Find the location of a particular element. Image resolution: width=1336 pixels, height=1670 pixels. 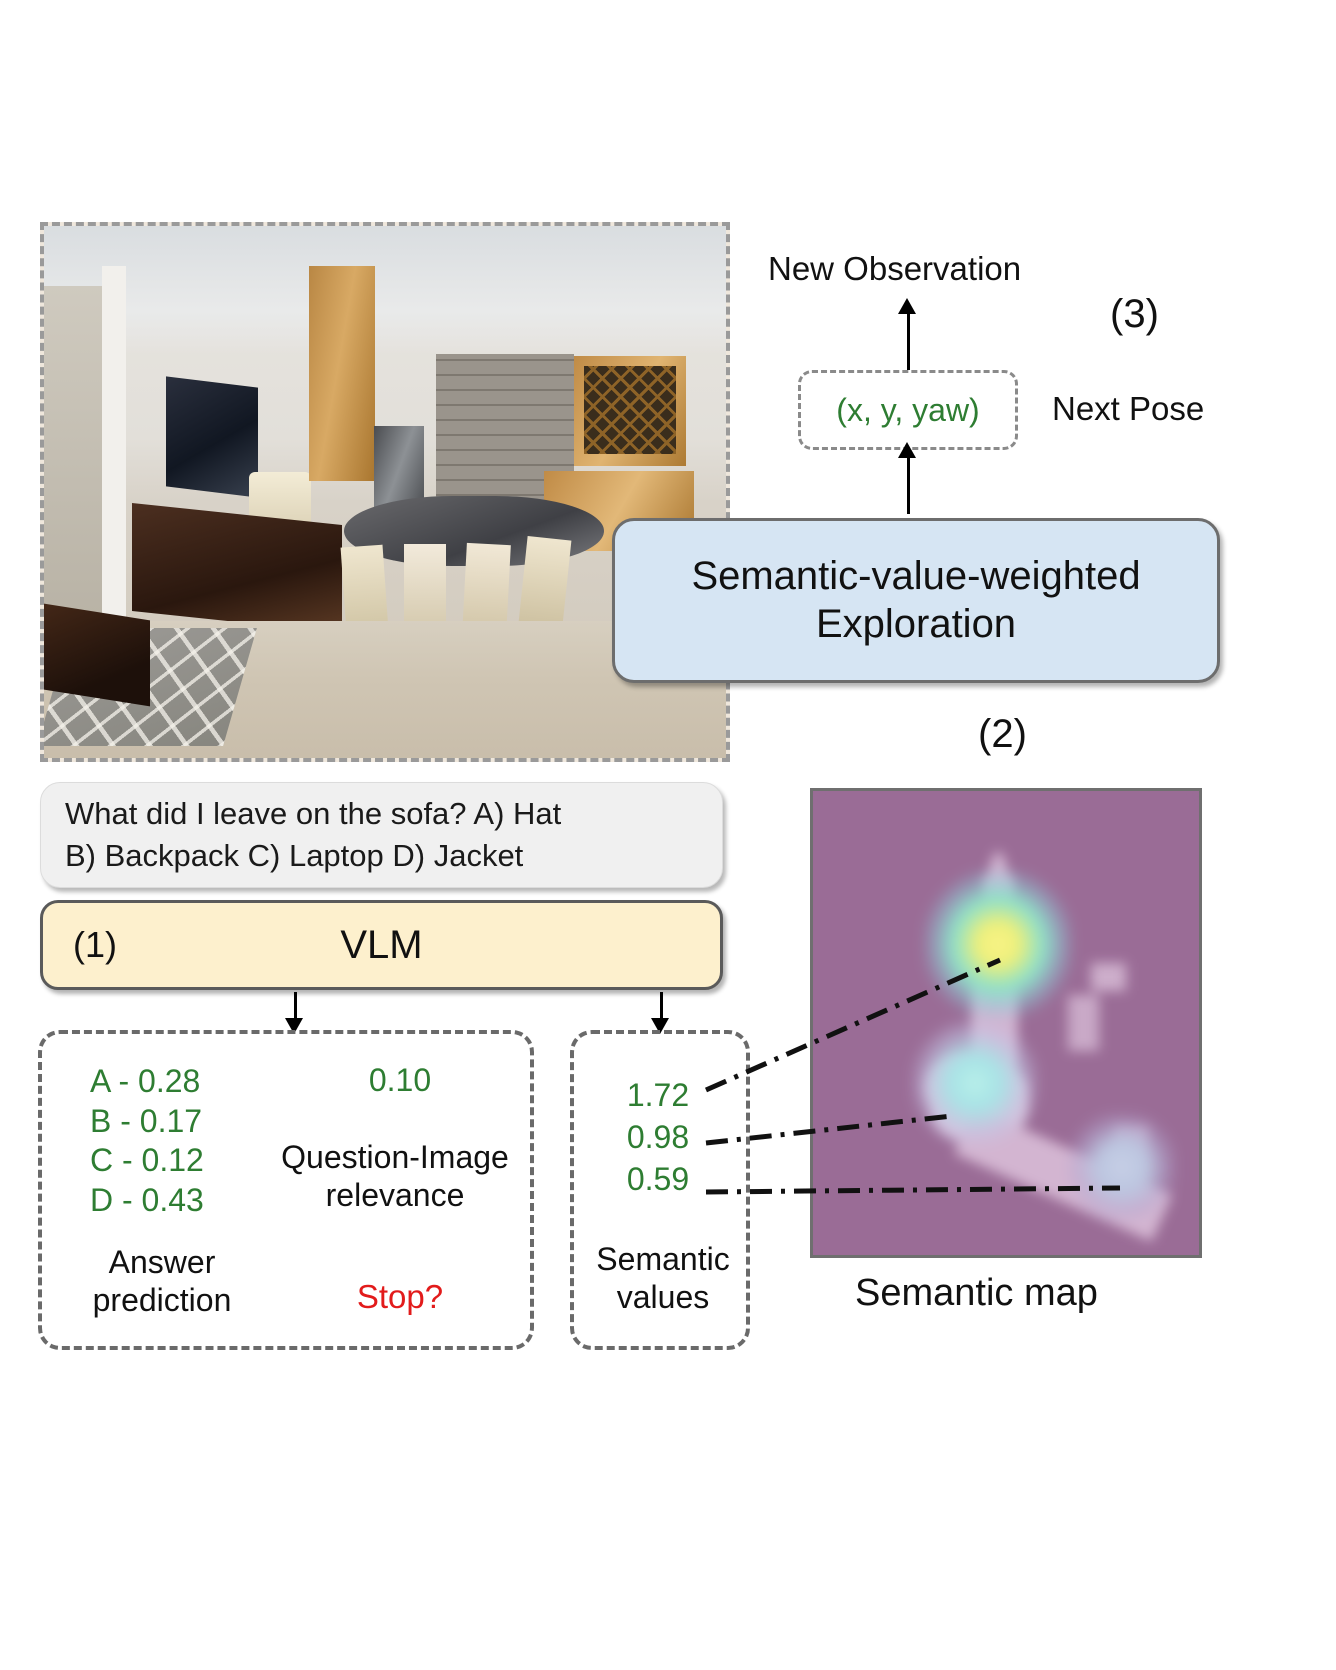

step-1-label: (1) is located at coordinates (95, 944).